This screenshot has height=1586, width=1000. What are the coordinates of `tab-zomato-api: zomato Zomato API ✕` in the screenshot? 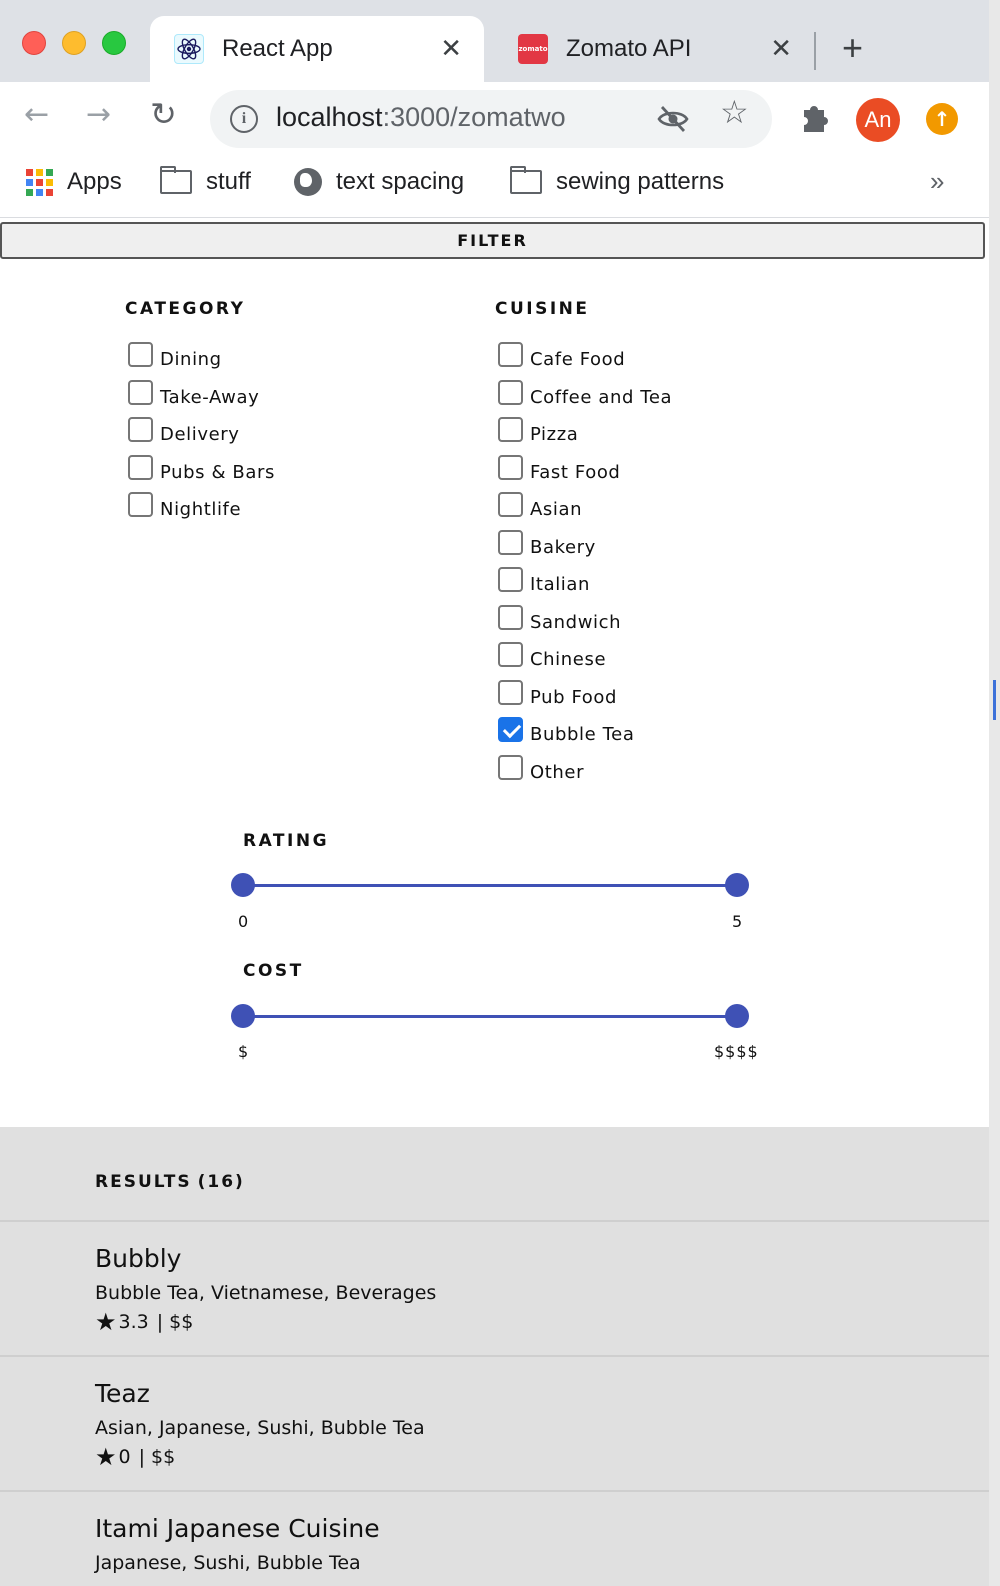 It's located at (654, 49).